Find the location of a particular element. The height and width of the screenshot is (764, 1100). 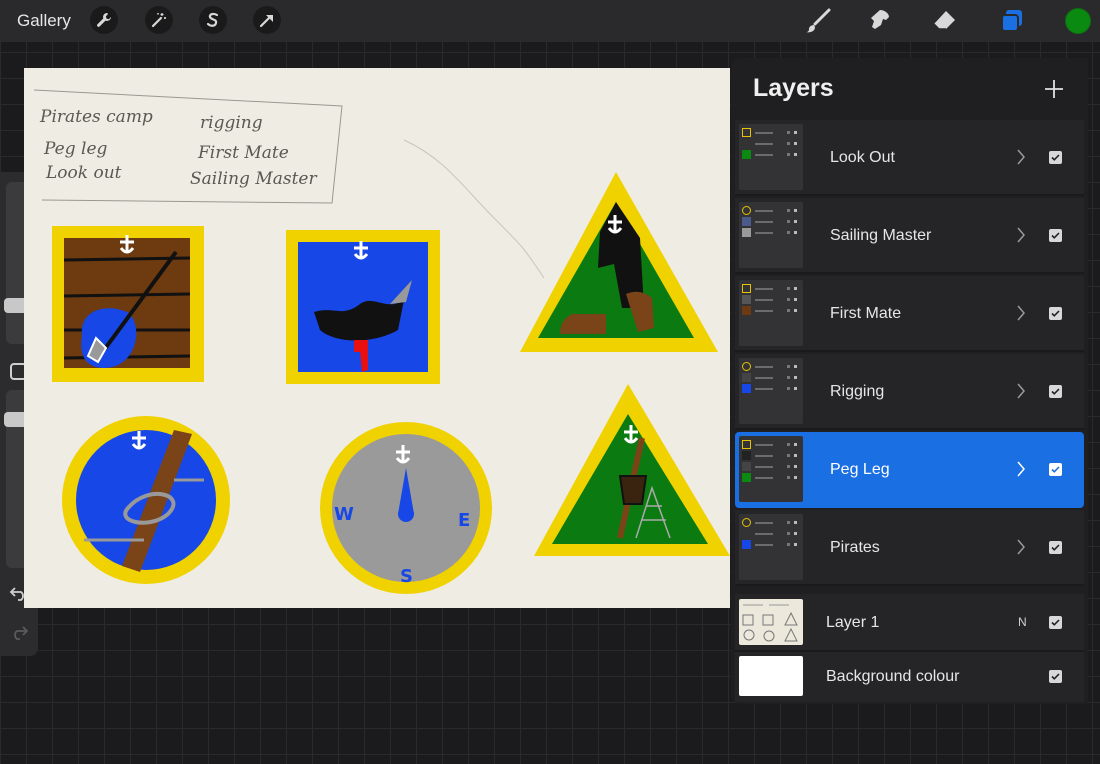

background-thumbnail is located at coordinates (771, 676).